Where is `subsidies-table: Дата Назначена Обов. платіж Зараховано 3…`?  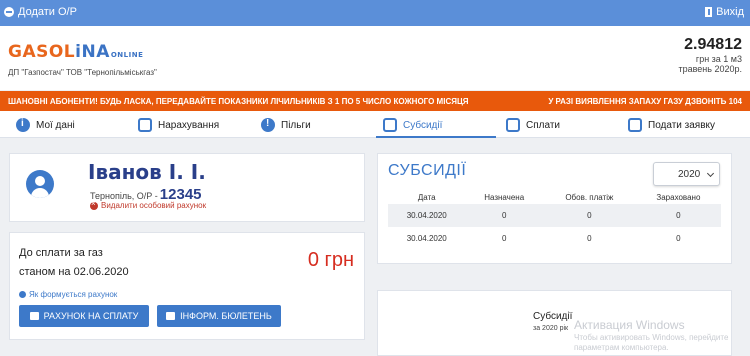 subsidies-table: Дата Назначена Обов. платіж Зараховано 3… is located at coordinates (554, 220).